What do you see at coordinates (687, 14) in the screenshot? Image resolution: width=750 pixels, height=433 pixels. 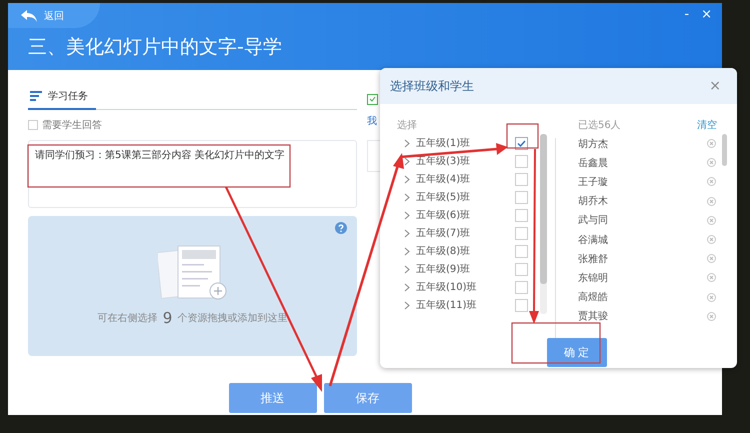 I see `minimize-button: -` at bounding box center [687, 14].